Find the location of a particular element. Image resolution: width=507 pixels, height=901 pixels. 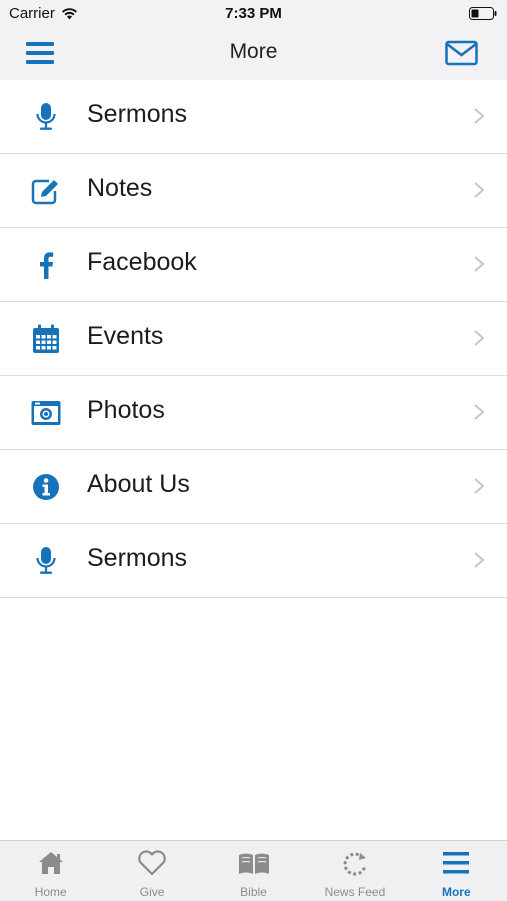

navigation-bar: More is located at coordinates (253, 54).